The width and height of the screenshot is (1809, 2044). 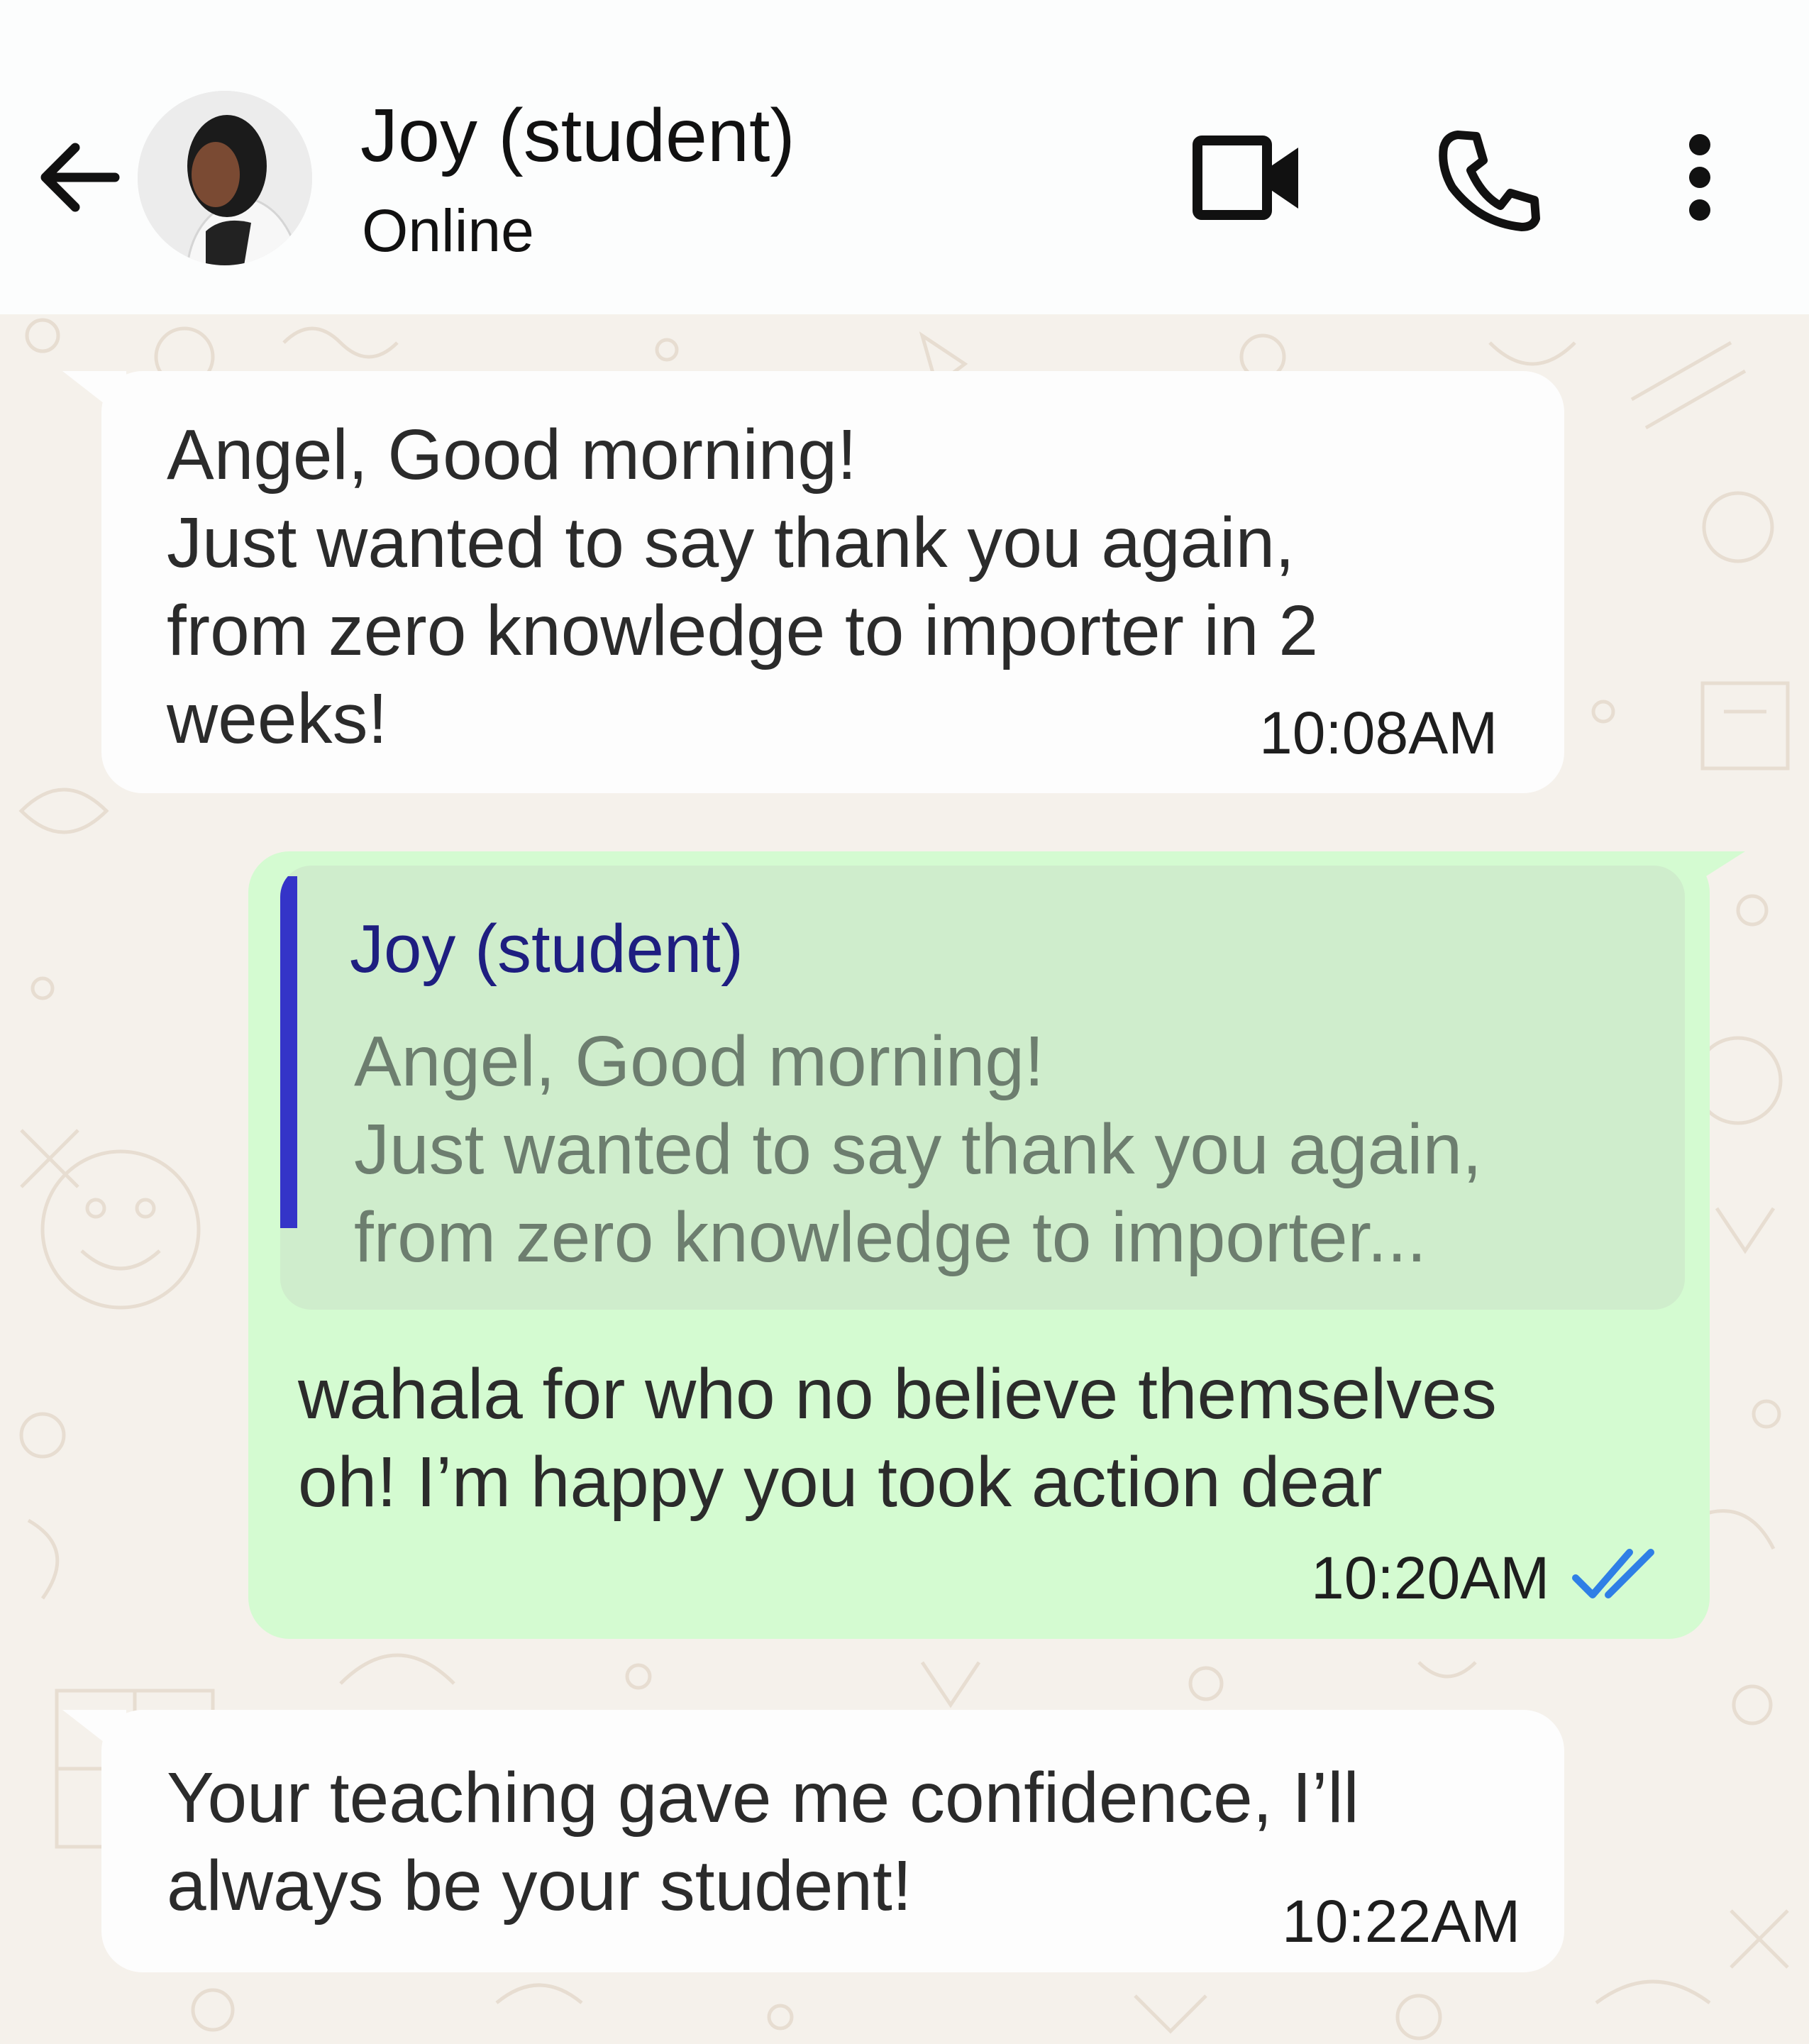 I want to click on back-arrow-icon, so click(x=78, y=177).